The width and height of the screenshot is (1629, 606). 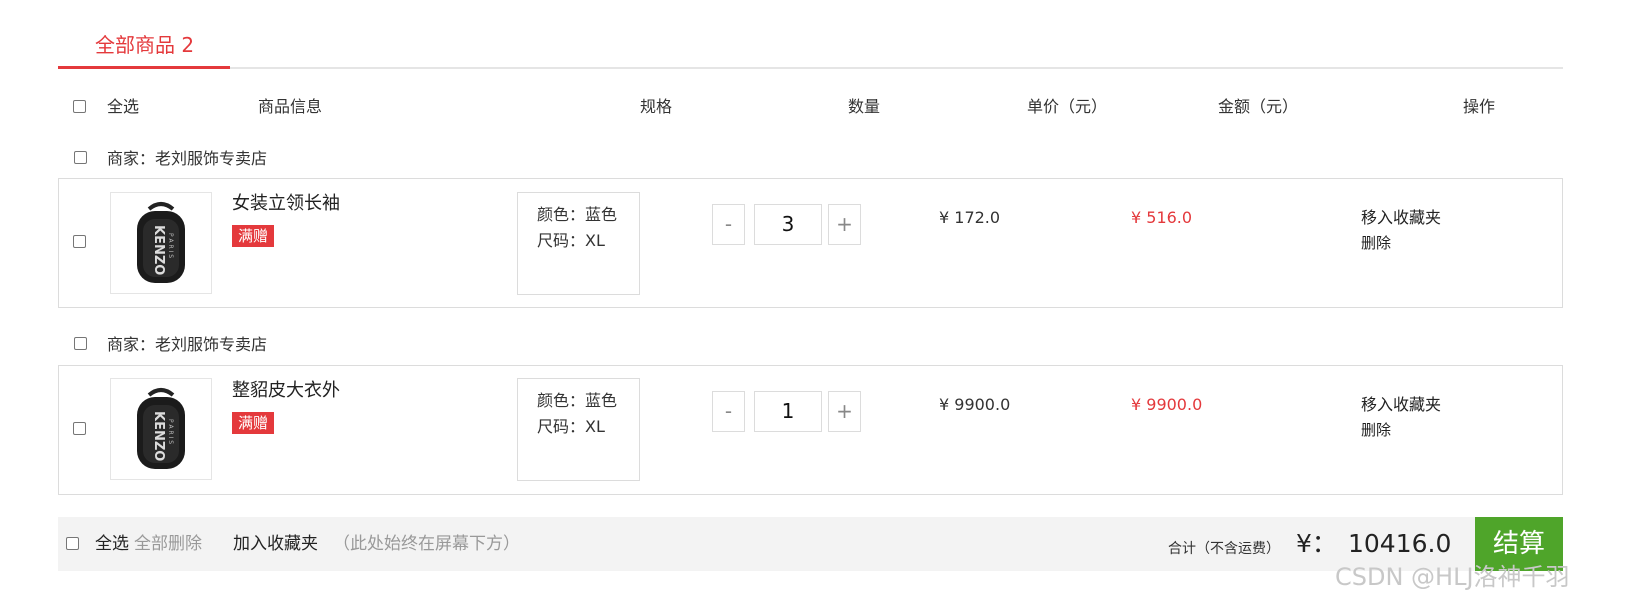 What do you see at coordinates (656, 106) in the screenshot?
I see `header-spec: 规格` at bounding box center [656, 106].